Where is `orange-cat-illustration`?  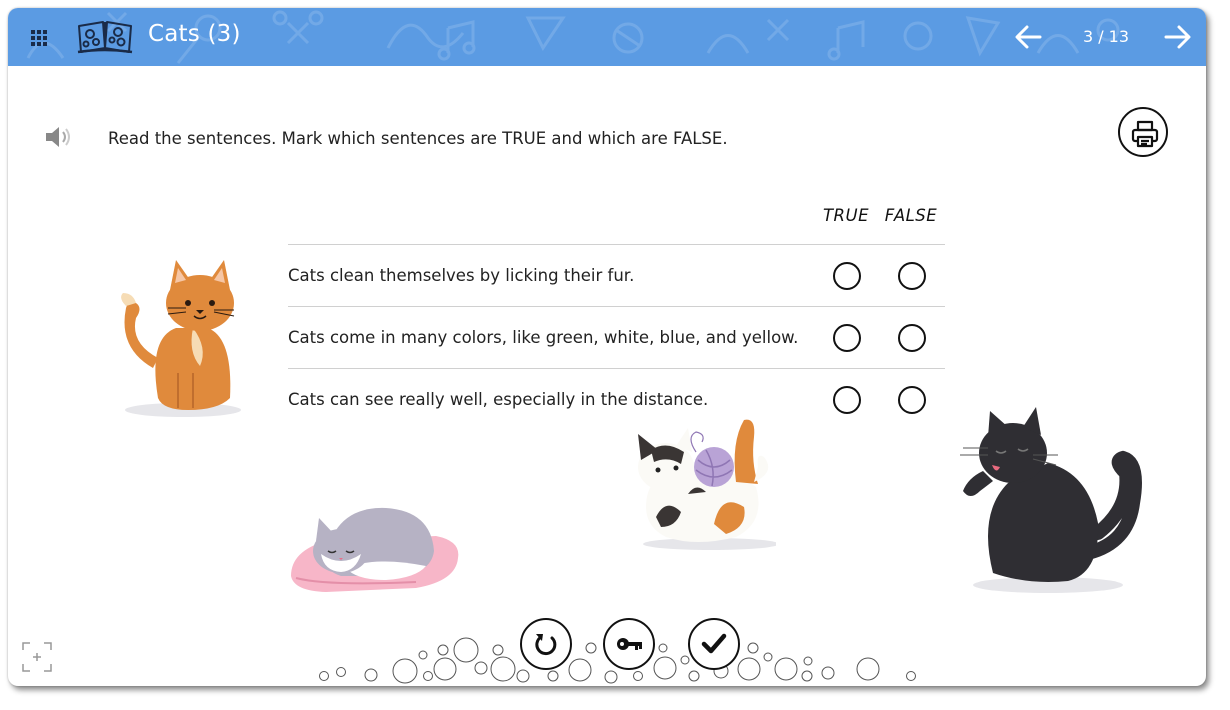 orange-cat-illustration is located at coordinates (181, 338).